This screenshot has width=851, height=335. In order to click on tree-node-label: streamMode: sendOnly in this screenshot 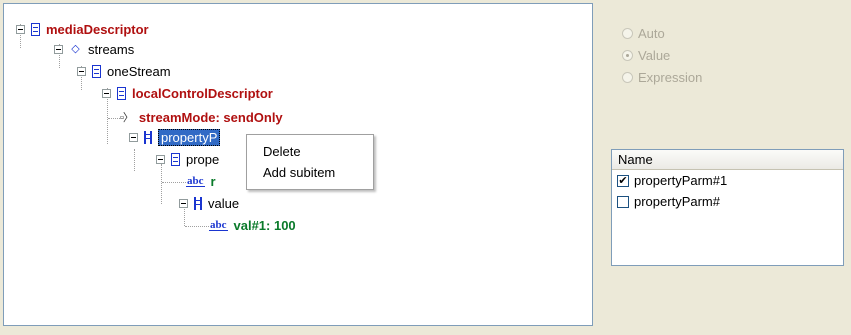, I will do `click(210, 117)`.